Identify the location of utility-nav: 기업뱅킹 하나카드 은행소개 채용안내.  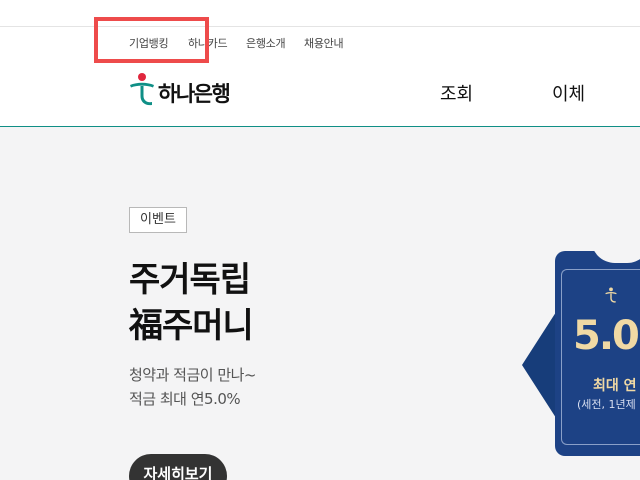
(320, 43).